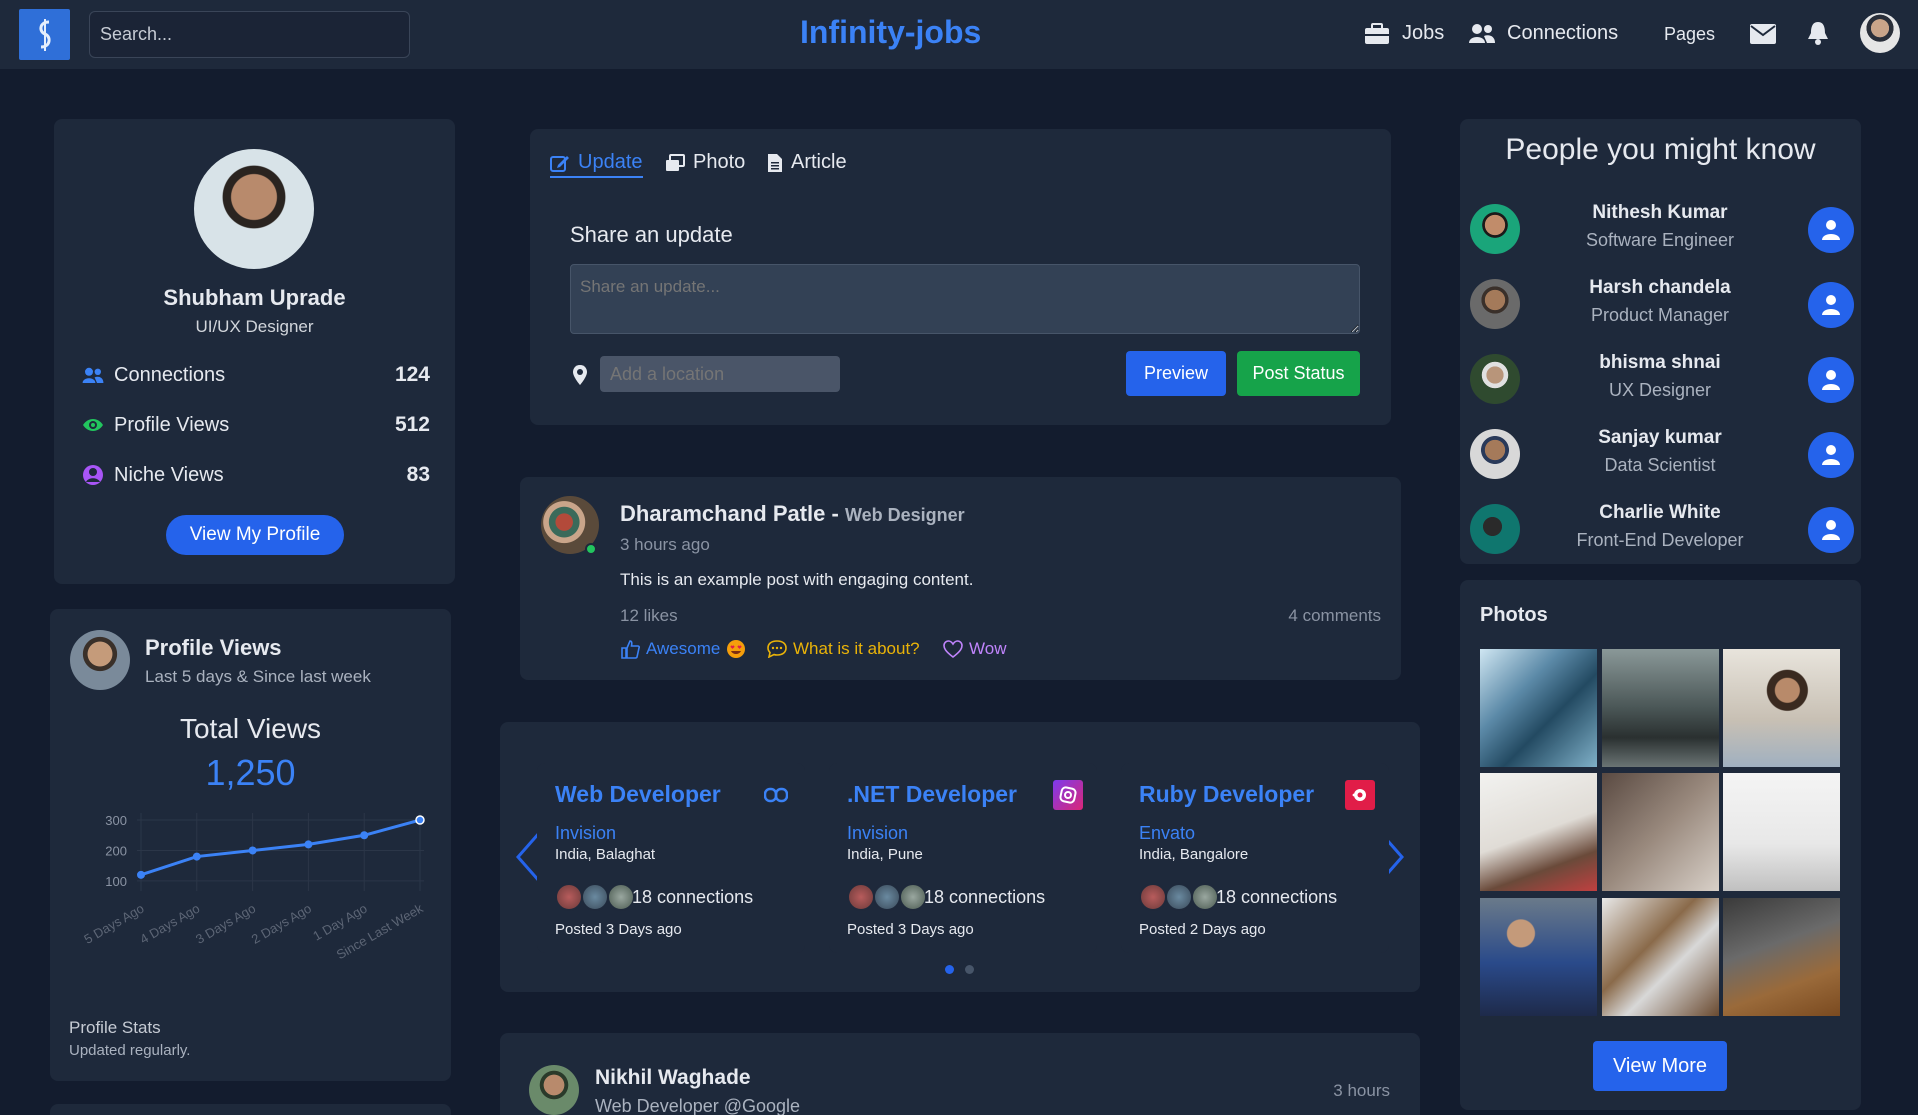 The width and height of the screenshot is (1918, 1115). I want to click on post-author: Dharamchand Patle - Web Designer, so click(792, 514).